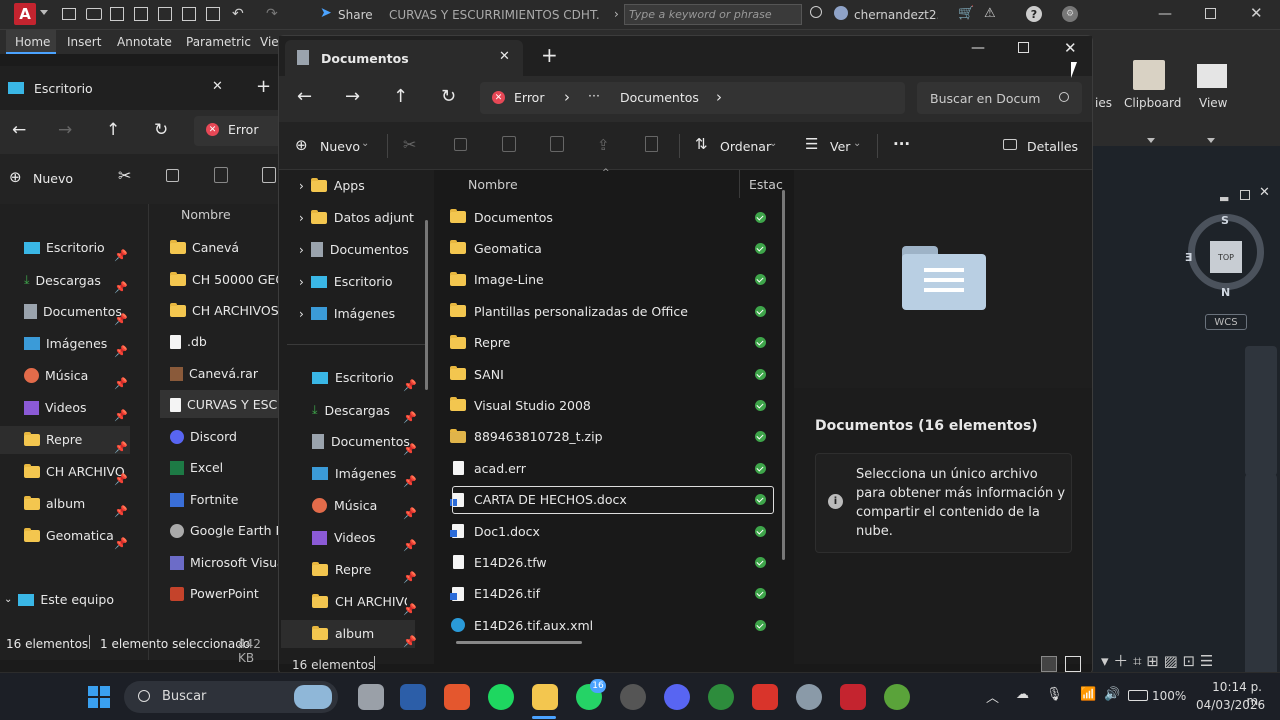  I want to click on status-icons: ▾ ＋ ⌗ ⊞ ▨ ⊡ ☰, so click(1157, 660).